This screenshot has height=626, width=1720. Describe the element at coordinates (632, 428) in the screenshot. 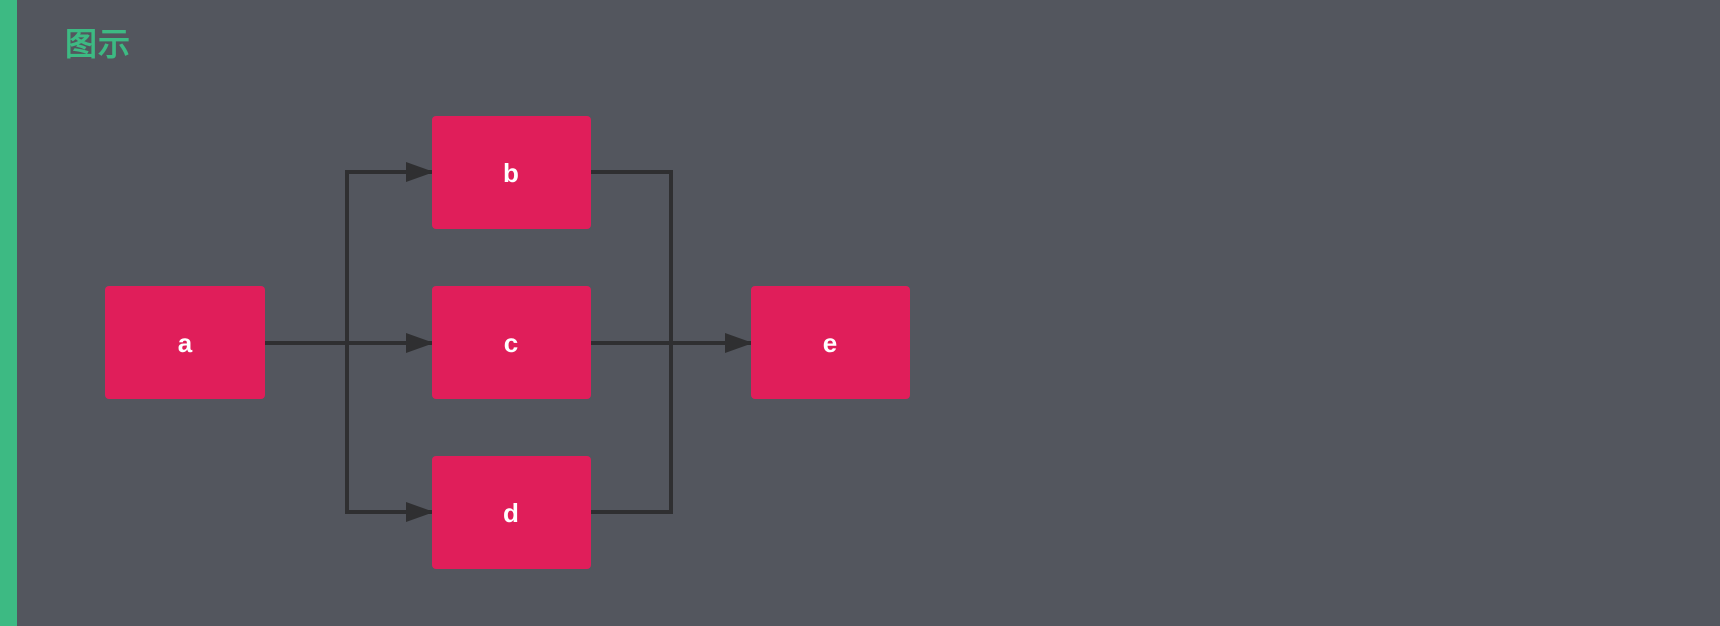

I see `edge-d-e` at that location.